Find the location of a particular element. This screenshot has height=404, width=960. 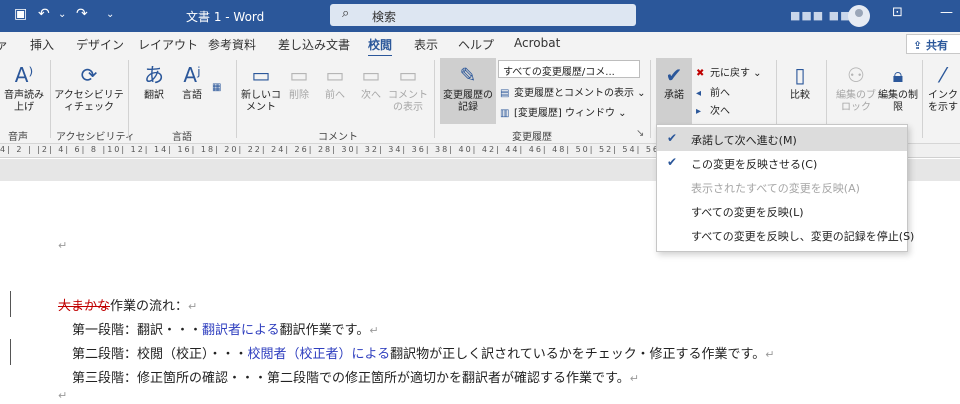

previous-change-button: ◂ 前へ is located at coordinates (713, 91).